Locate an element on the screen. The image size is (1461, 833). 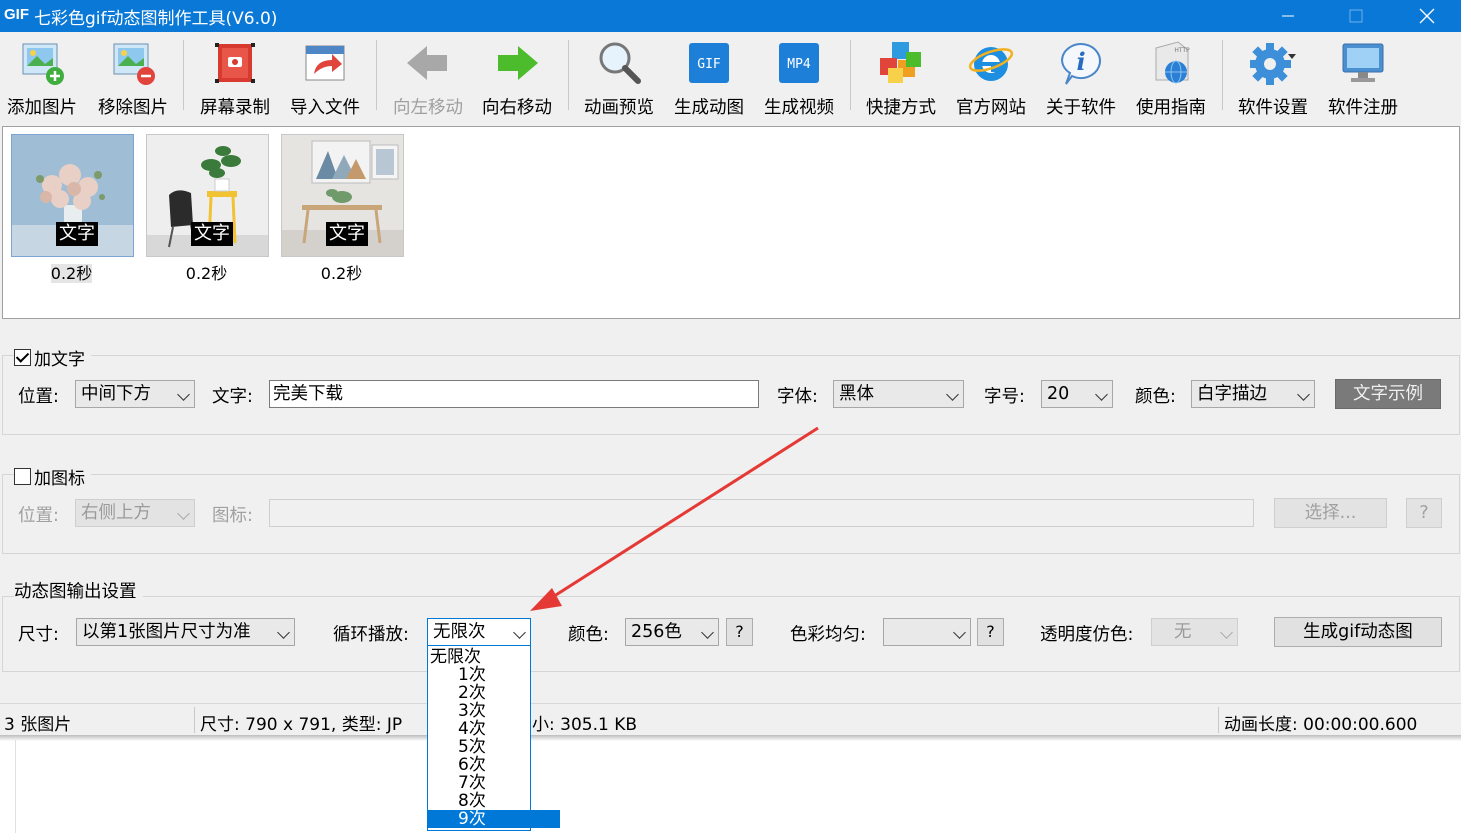
remove-image-button: 移除图片 is located at coordinates (133, 78).